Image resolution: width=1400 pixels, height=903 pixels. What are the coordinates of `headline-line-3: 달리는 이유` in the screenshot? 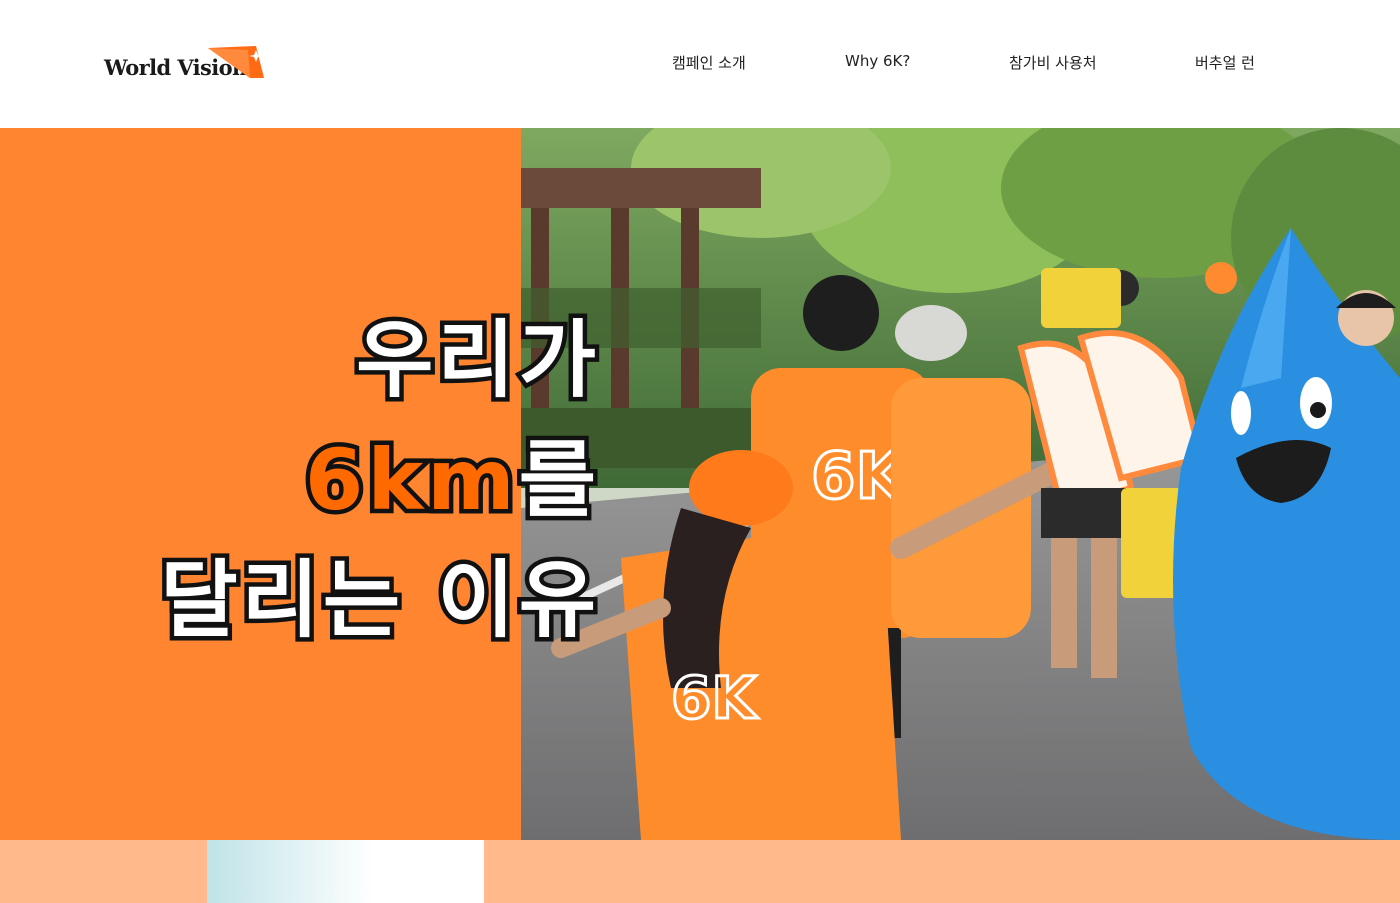 It's located at (378, 600).